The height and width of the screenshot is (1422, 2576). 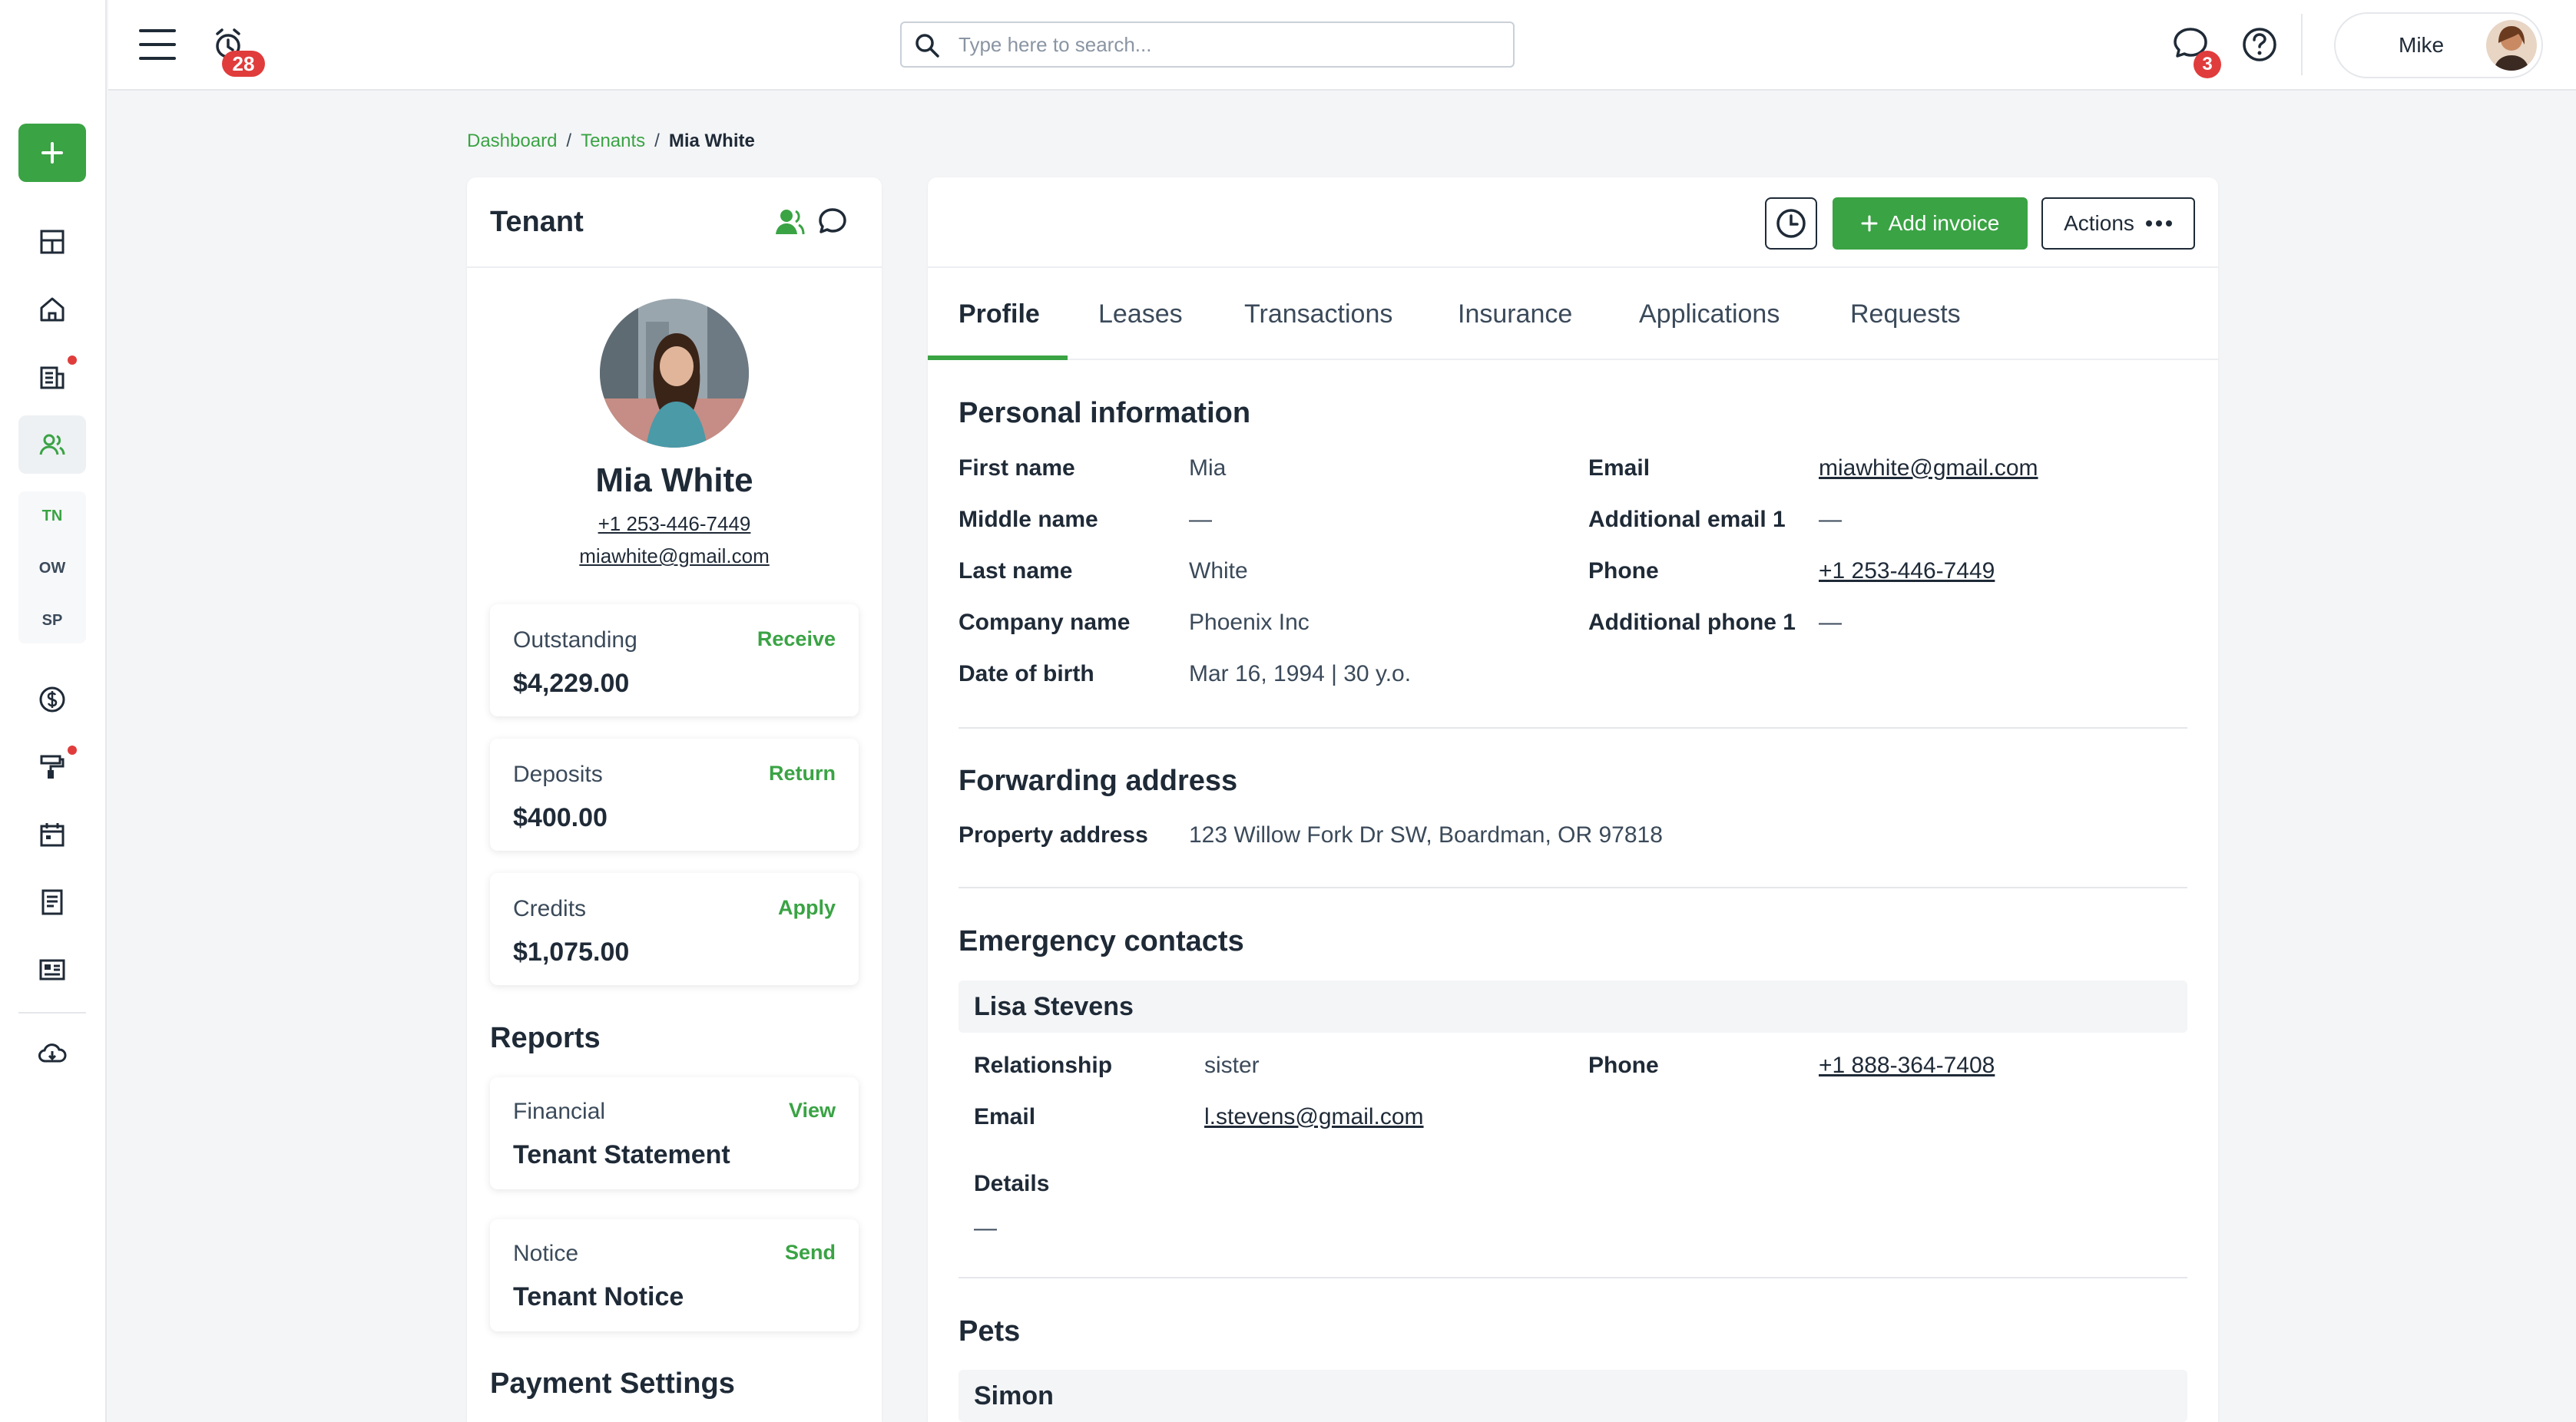 What do you see at coordinates (1687, 519) in the screenshot?
I see `field-label: Additional email 1` at bounding box center [1687, 519].